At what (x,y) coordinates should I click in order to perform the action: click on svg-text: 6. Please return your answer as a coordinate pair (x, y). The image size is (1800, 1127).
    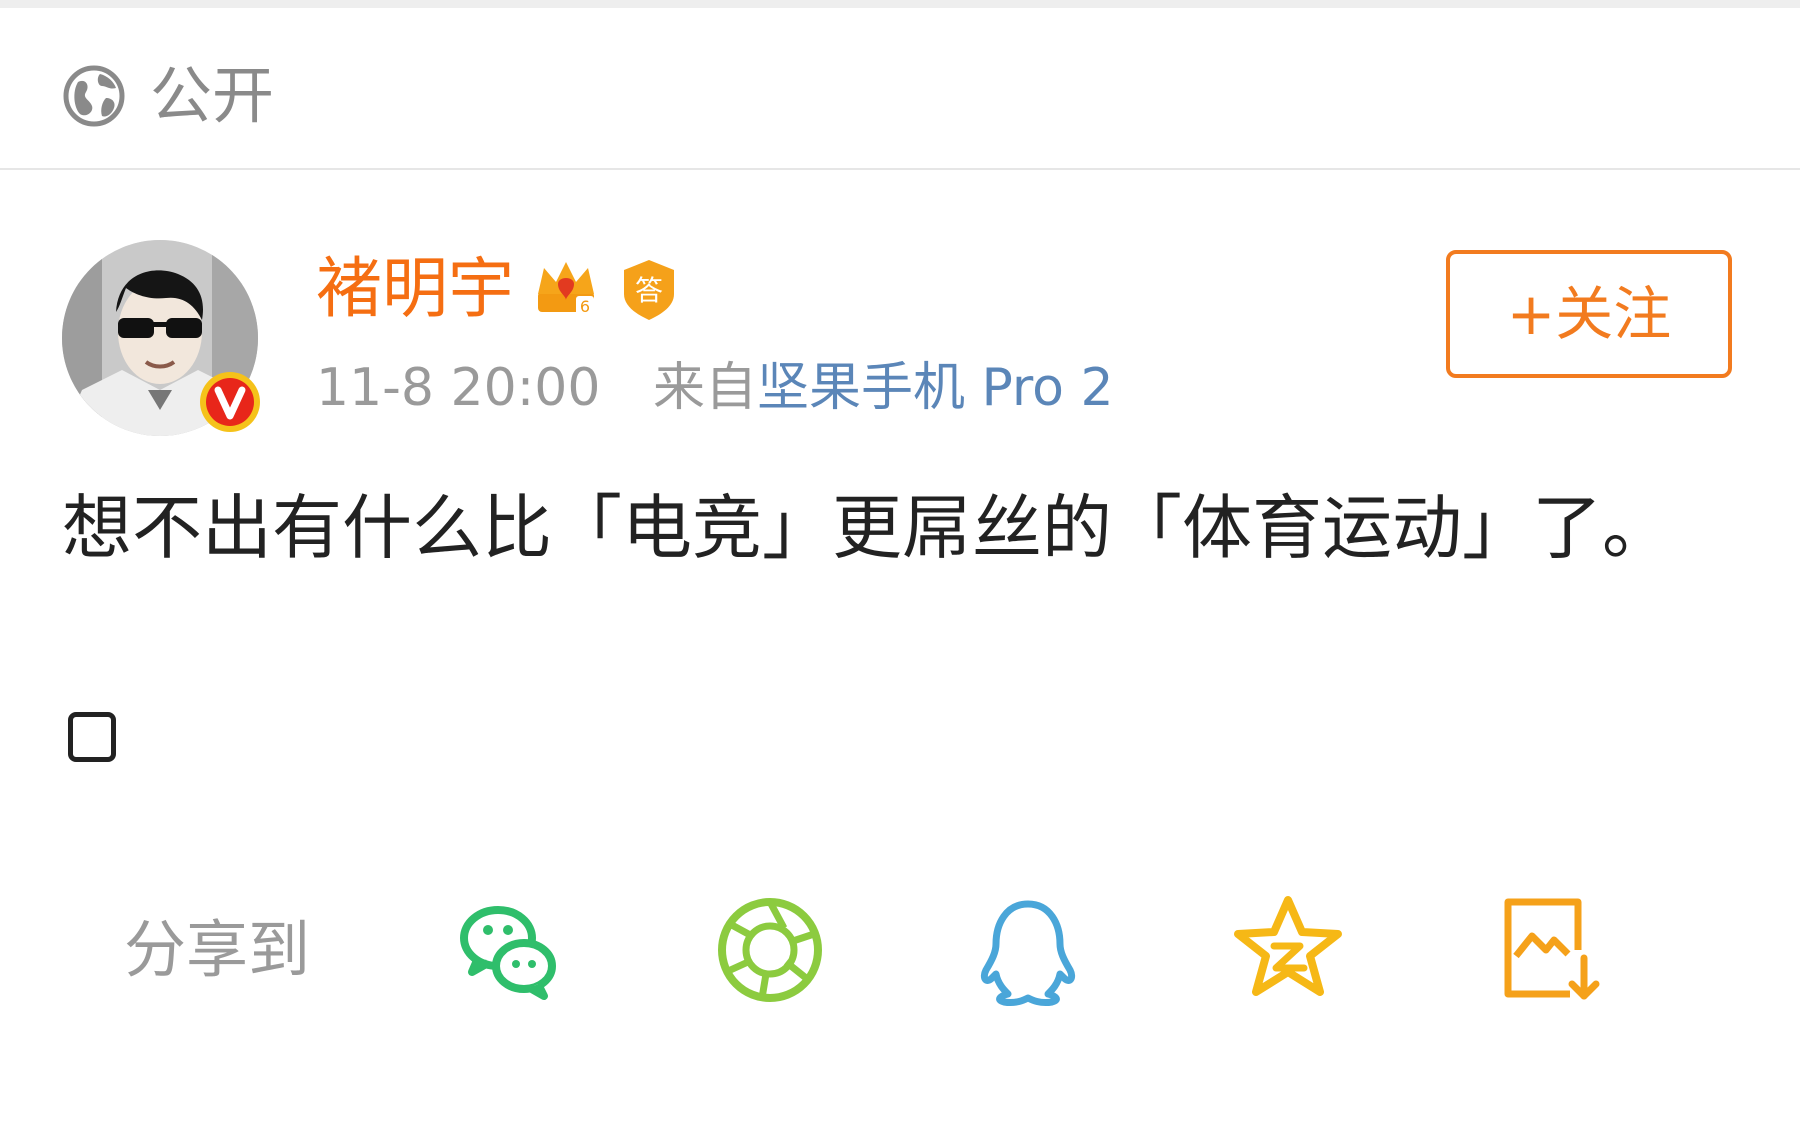
    Looking at the image, I should click on (585, 306).